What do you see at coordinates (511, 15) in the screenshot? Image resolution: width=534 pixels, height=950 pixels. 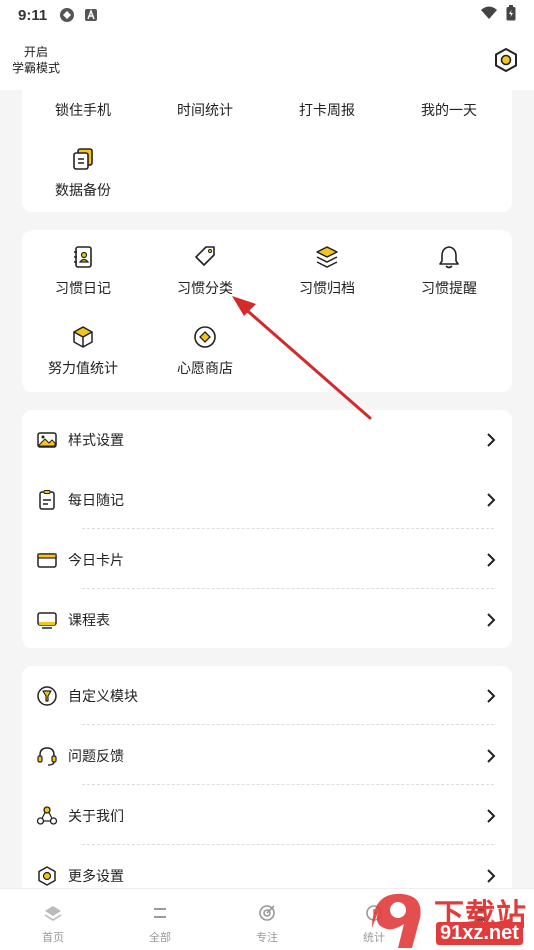 I see `battery-icon` at bounding box center [511, 15].